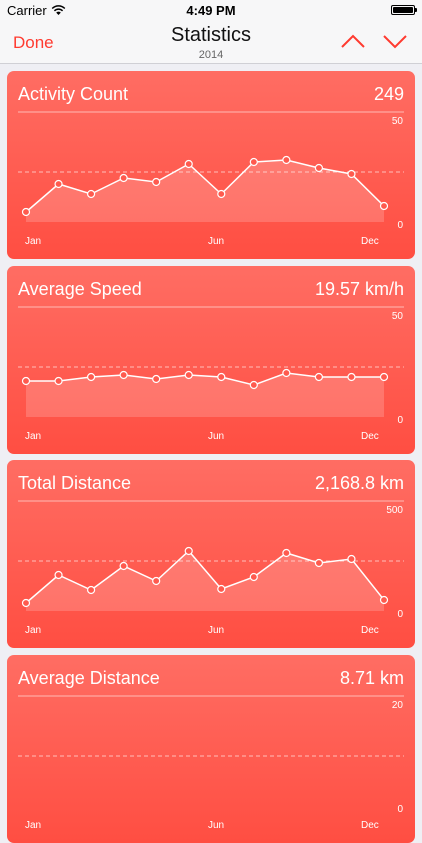 This screenshot has height=843, width=422. What do you see at coordinates (404, 10) in the screenshot?
I see `battery-icon` at bounding box center [404, 10].